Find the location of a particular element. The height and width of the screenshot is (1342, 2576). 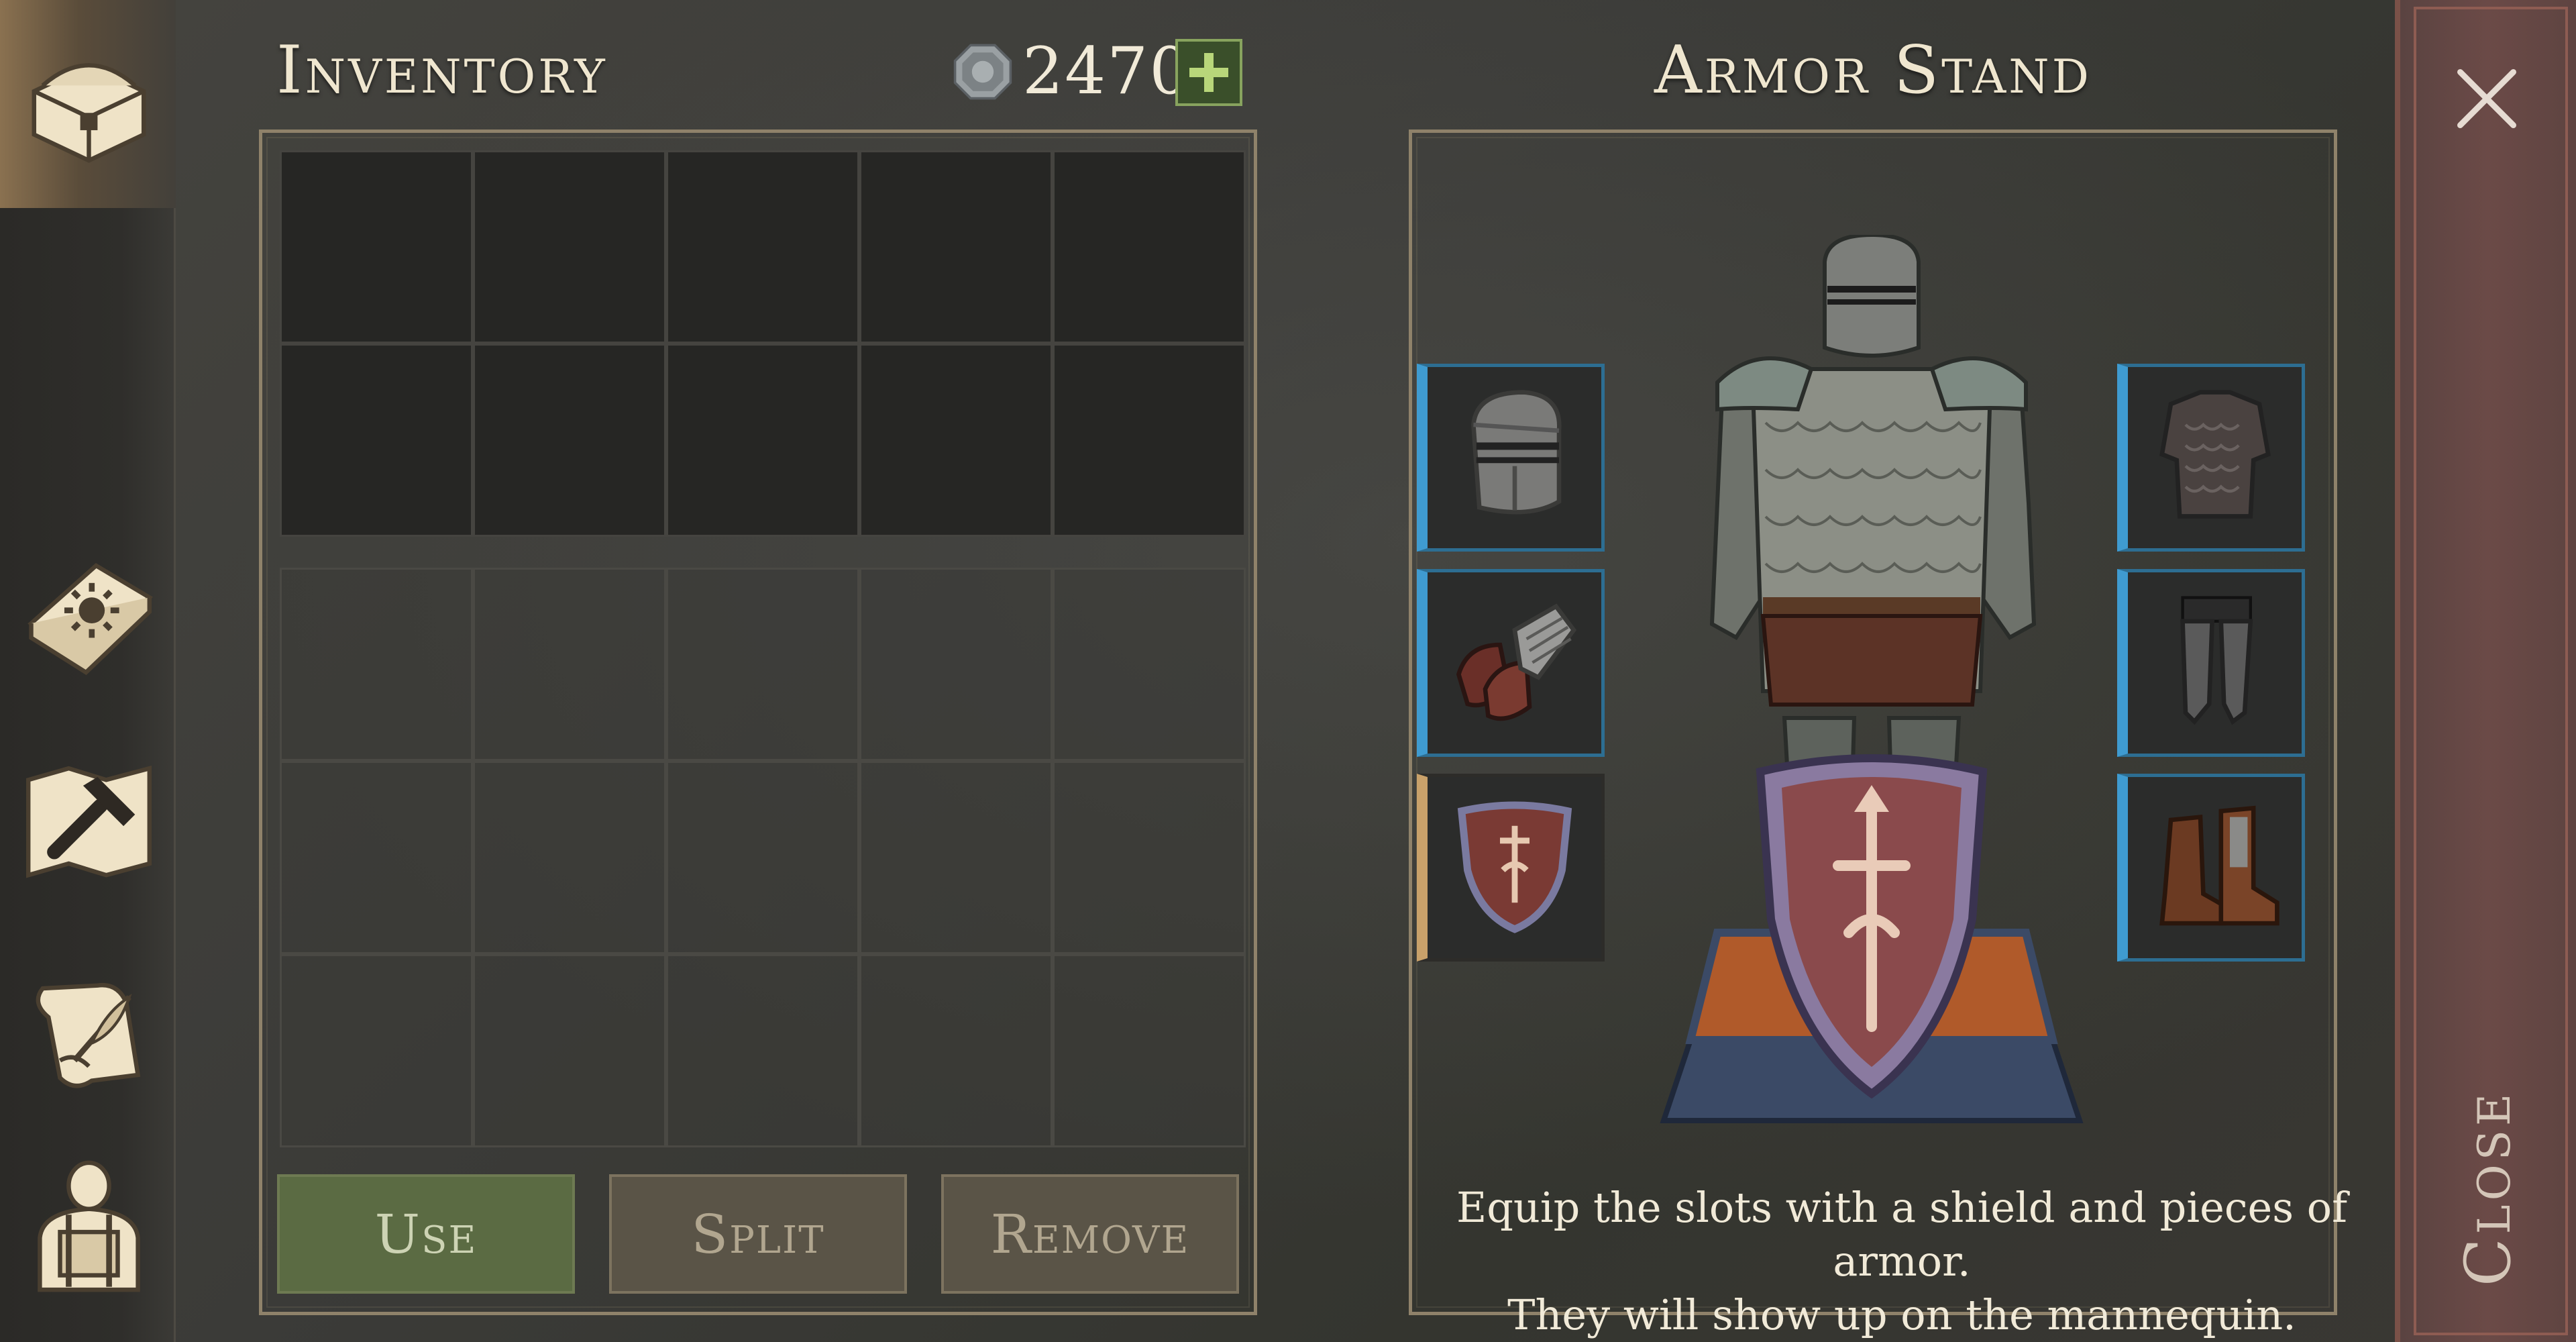

boots-slot is located at coordinates (2211, 868).